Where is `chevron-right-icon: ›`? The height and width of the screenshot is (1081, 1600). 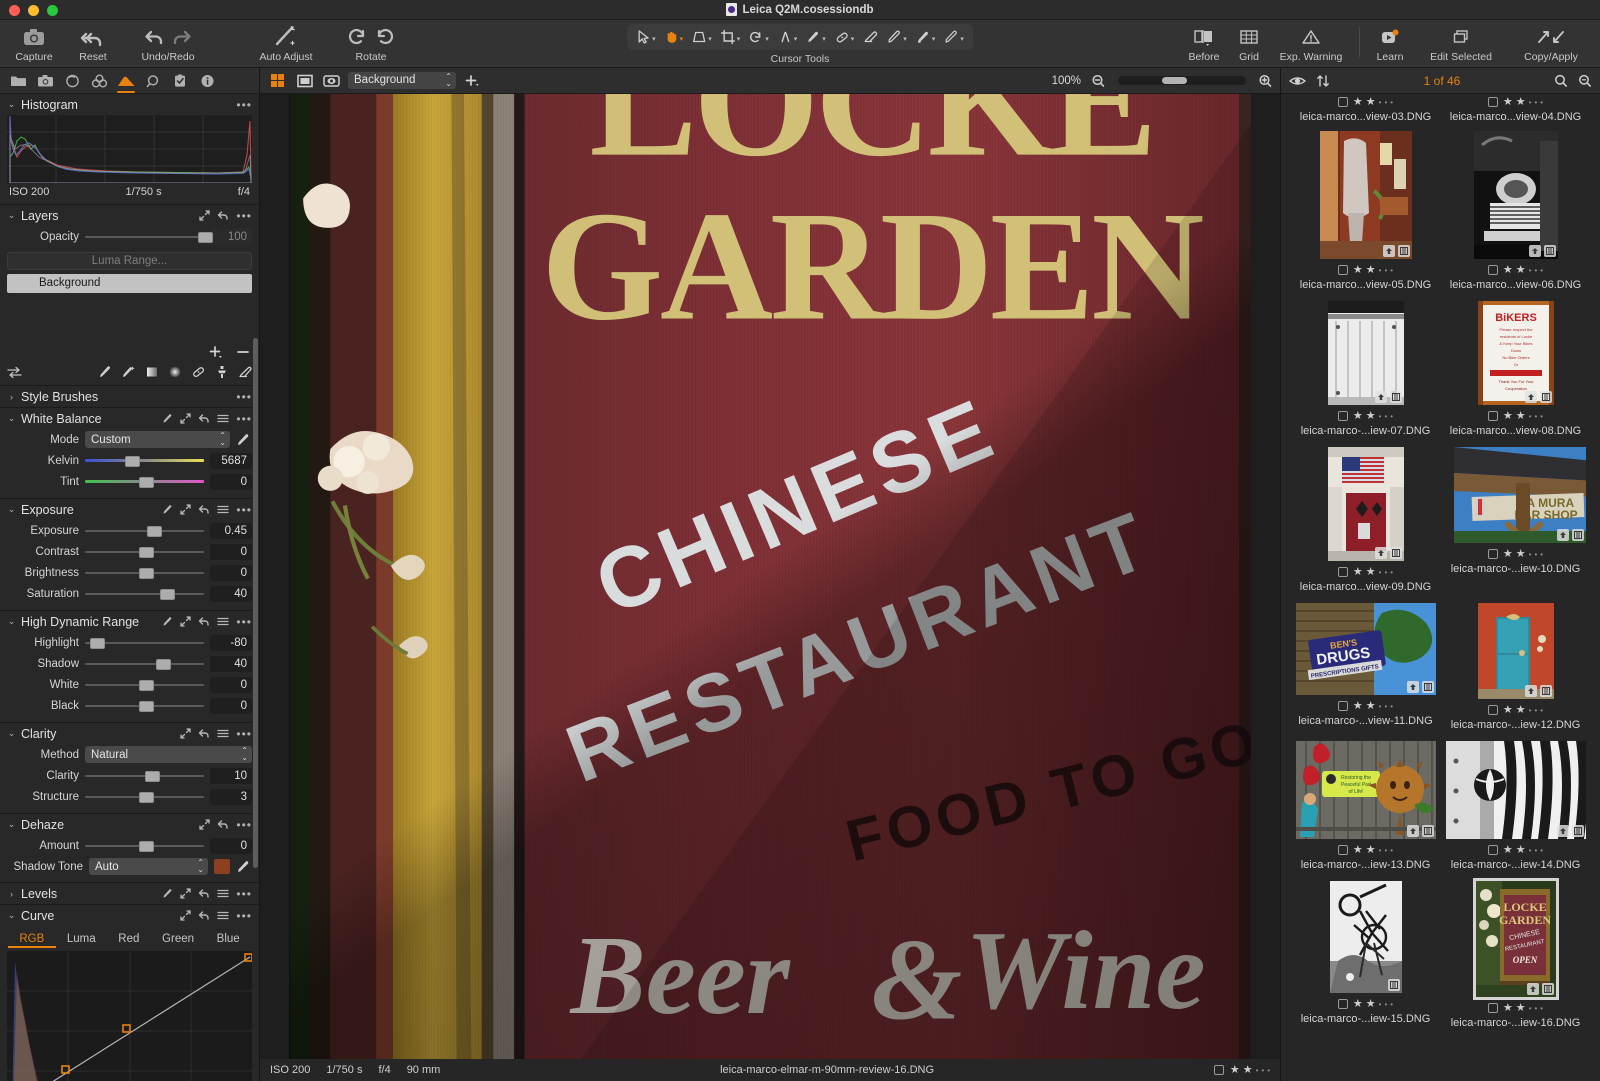
chevron-right-icon: › is located at coordinates (11, 894).